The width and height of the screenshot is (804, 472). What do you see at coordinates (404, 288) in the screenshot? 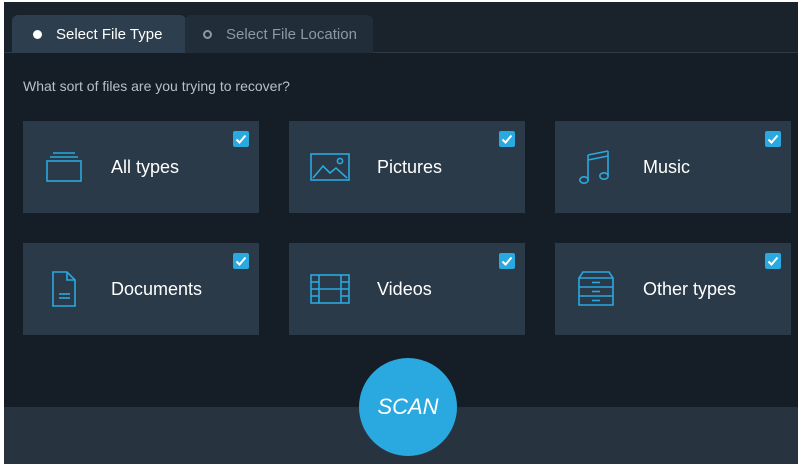
I see `tile-label: Videos` at bounding box center [404, 288].